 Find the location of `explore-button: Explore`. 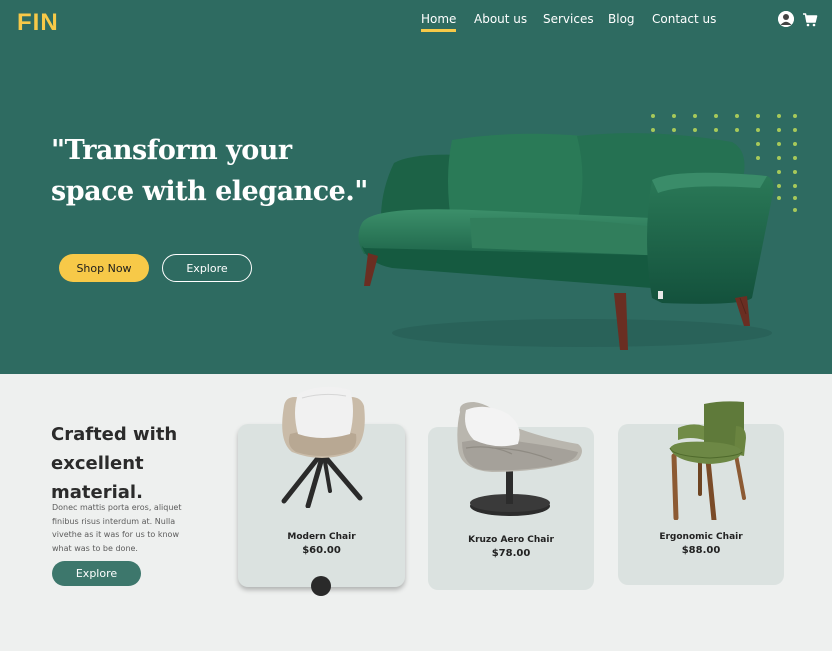

explore-button: Explore is located at coordinates (96, 573).